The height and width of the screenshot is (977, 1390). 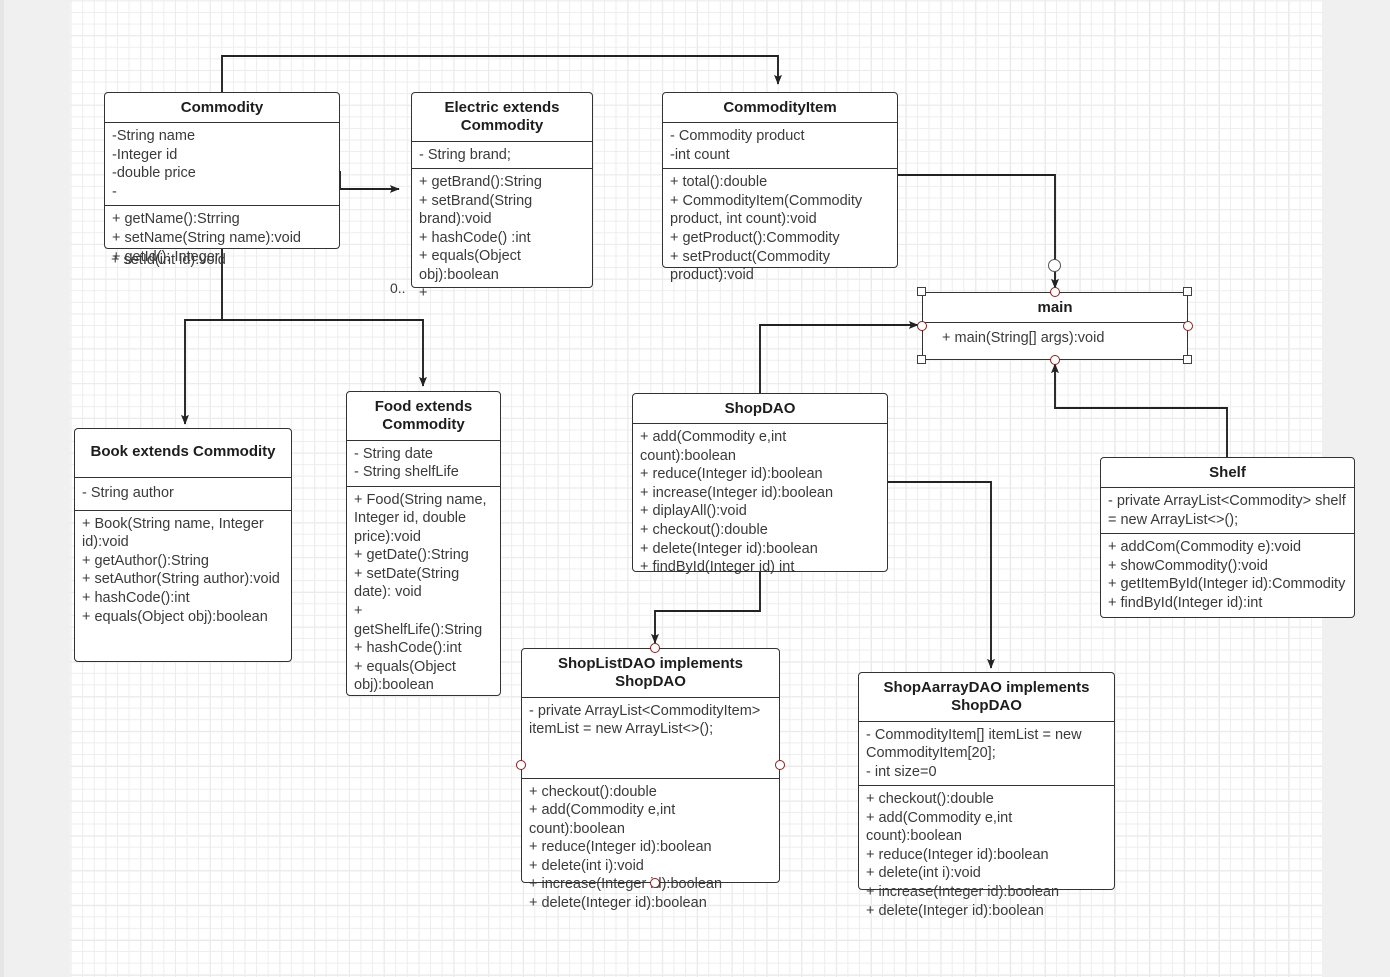 What do you see at coordinates (406, 472) in the screenshot?
I see `class-attribute: - String shelfLife` at bounding box center [406, 472].